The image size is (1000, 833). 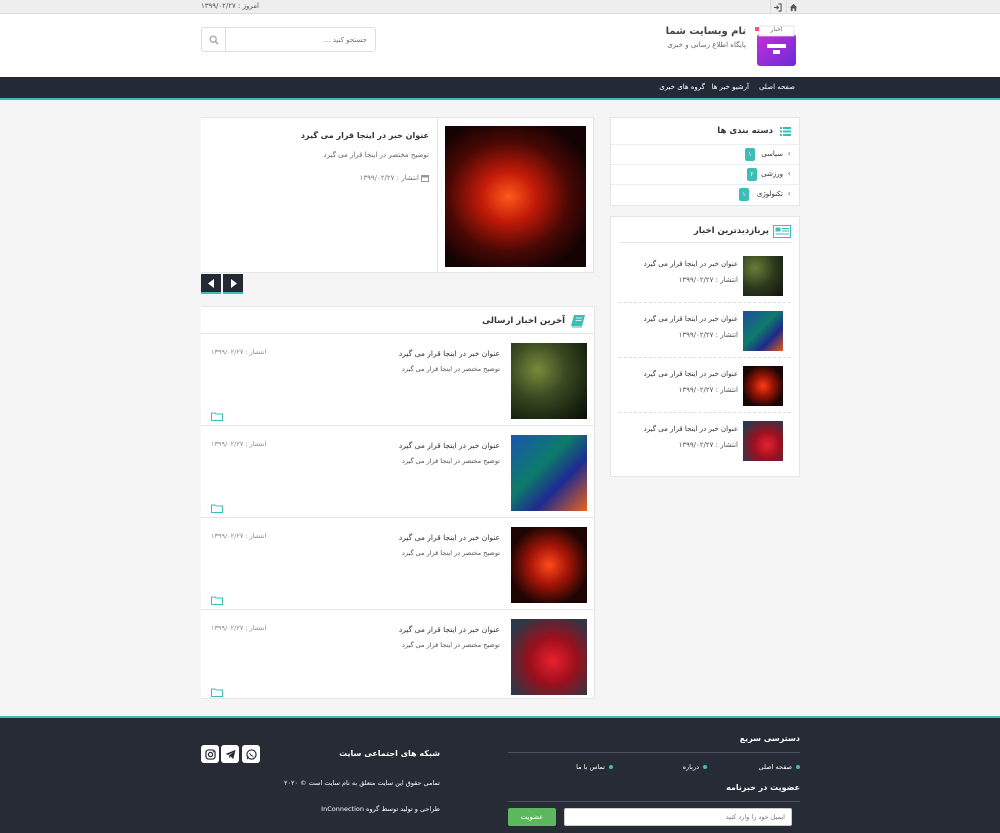 I want to click on main-nav: صفحه اصلی آرشیو خبر ها گروه های خبری, so click(x=500, y=88).